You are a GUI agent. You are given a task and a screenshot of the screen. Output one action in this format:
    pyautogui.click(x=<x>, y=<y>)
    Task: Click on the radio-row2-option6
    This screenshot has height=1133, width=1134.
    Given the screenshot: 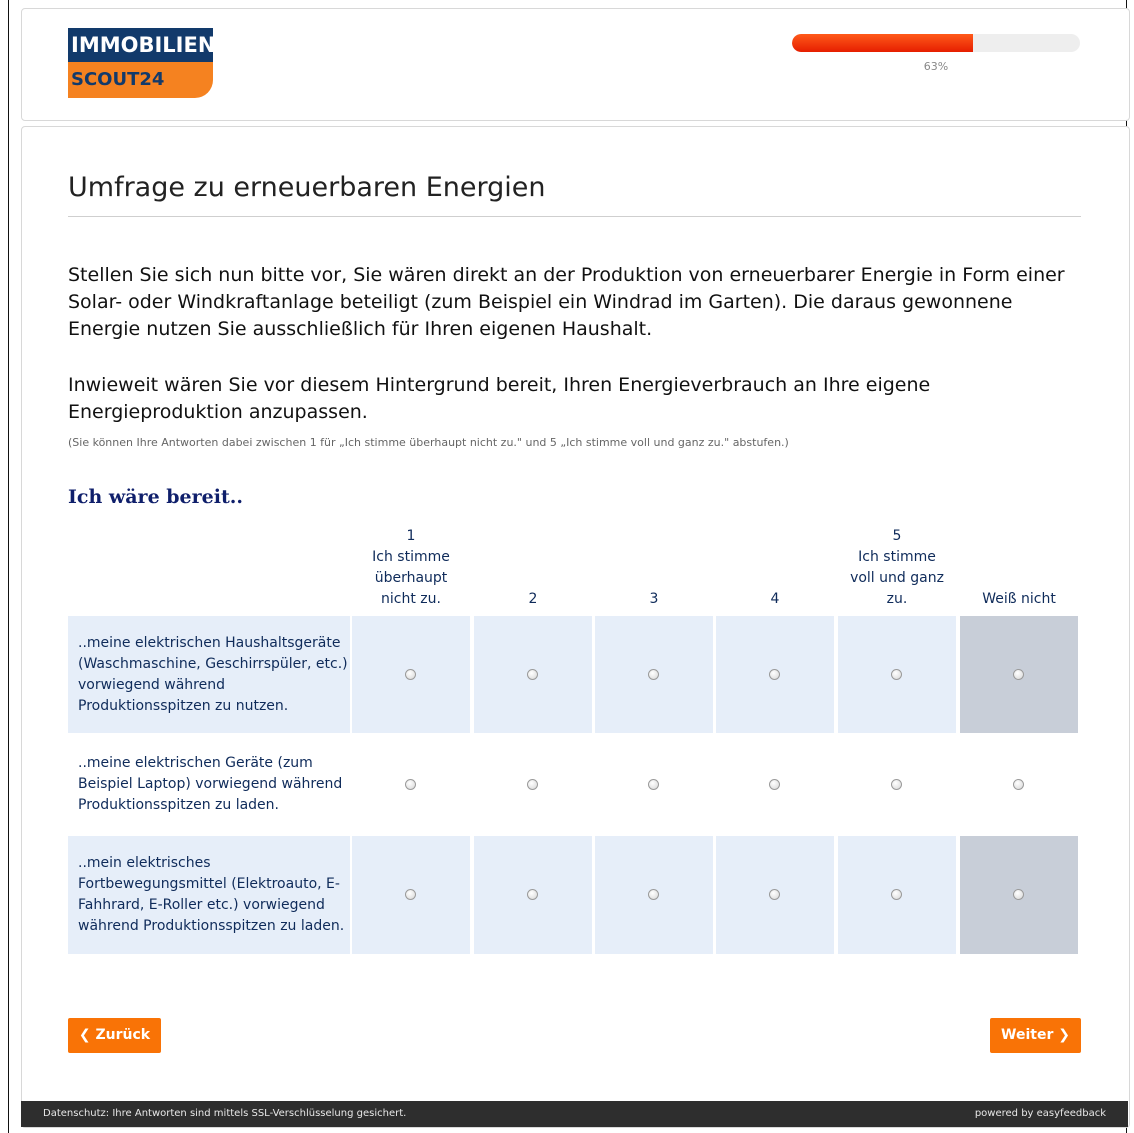 What is the action you would take?
    pyautogui.click(x=1018, y=784)
    